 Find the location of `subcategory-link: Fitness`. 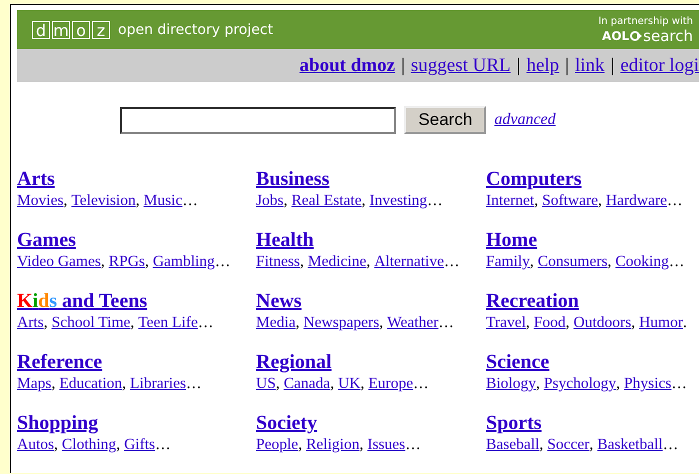

subcategory-link: Fitness is located at coordinates (278, 262).